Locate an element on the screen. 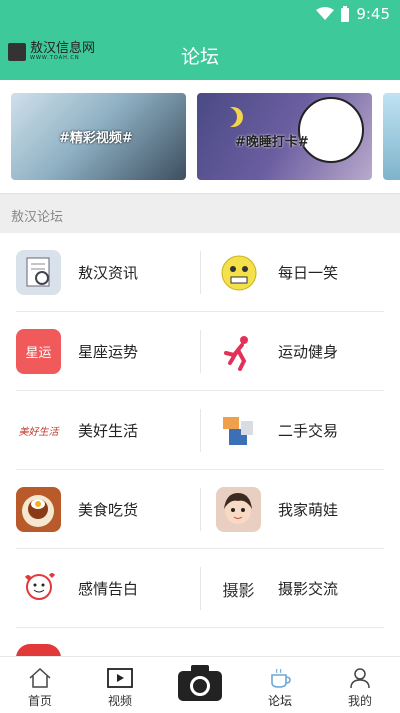  heart-icon is located at coordinates (38, 588).